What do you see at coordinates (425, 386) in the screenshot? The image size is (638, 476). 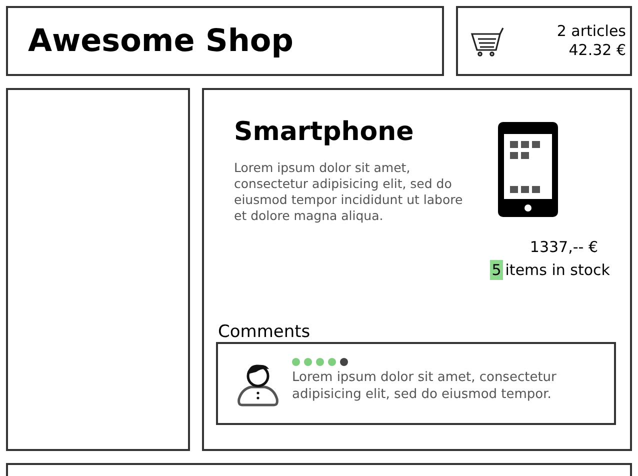 I see `comment-text: Lorem ipsum dolor sit amet, consectetur adipisicing elit, sed do eiusmod tempor.` at bounding box center [425, 386].